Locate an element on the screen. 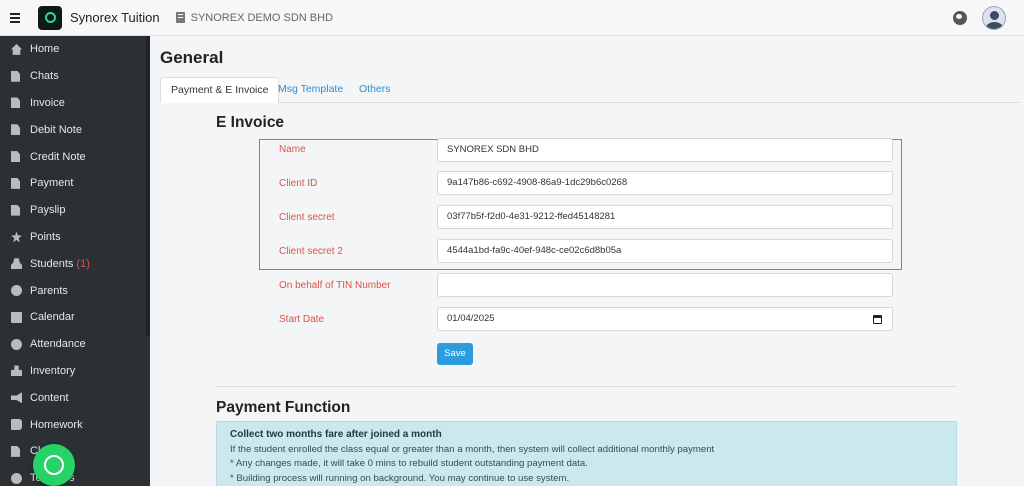  sidebar-item-payslip: Payslip is located at coordinates (75, 210).